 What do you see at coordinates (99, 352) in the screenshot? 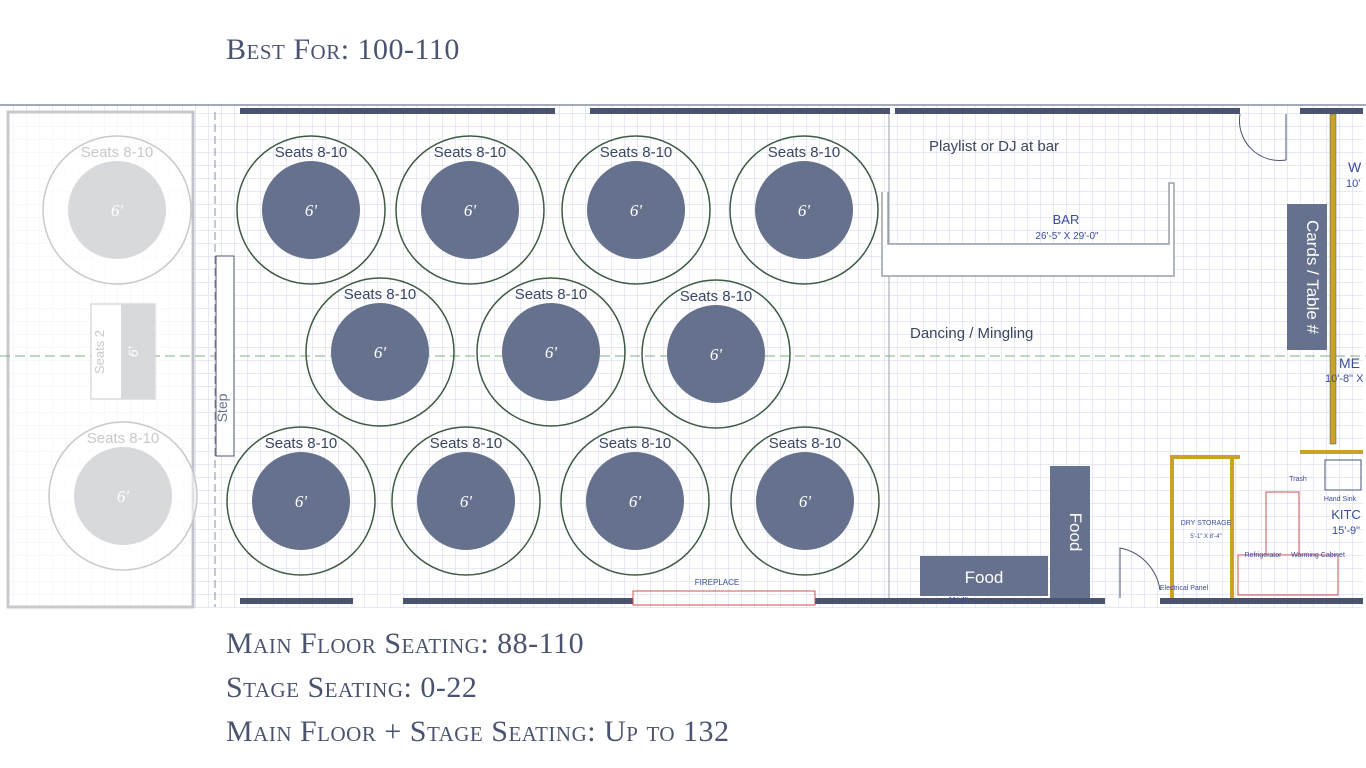
I see `rect-table-seats-label: Seats 2` at bounding box center [99, 352].